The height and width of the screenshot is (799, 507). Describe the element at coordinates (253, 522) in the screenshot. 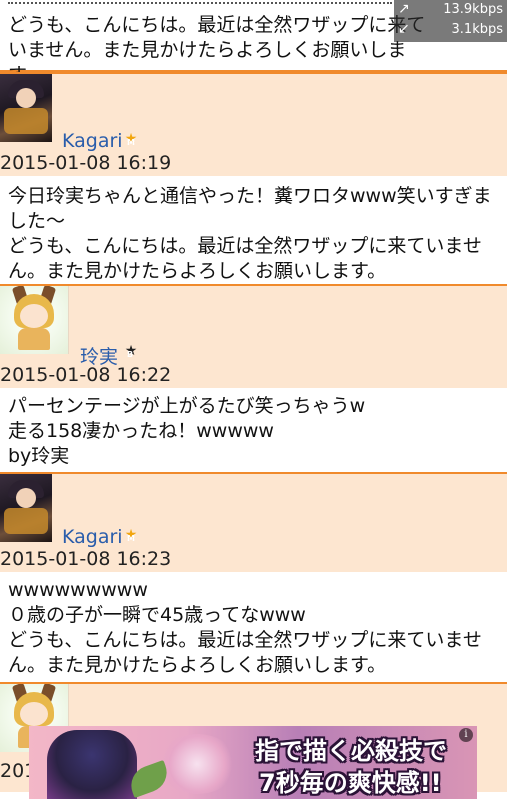

I see `post-header: Kagari ★ M 2015-01-08 16:23` at that location.